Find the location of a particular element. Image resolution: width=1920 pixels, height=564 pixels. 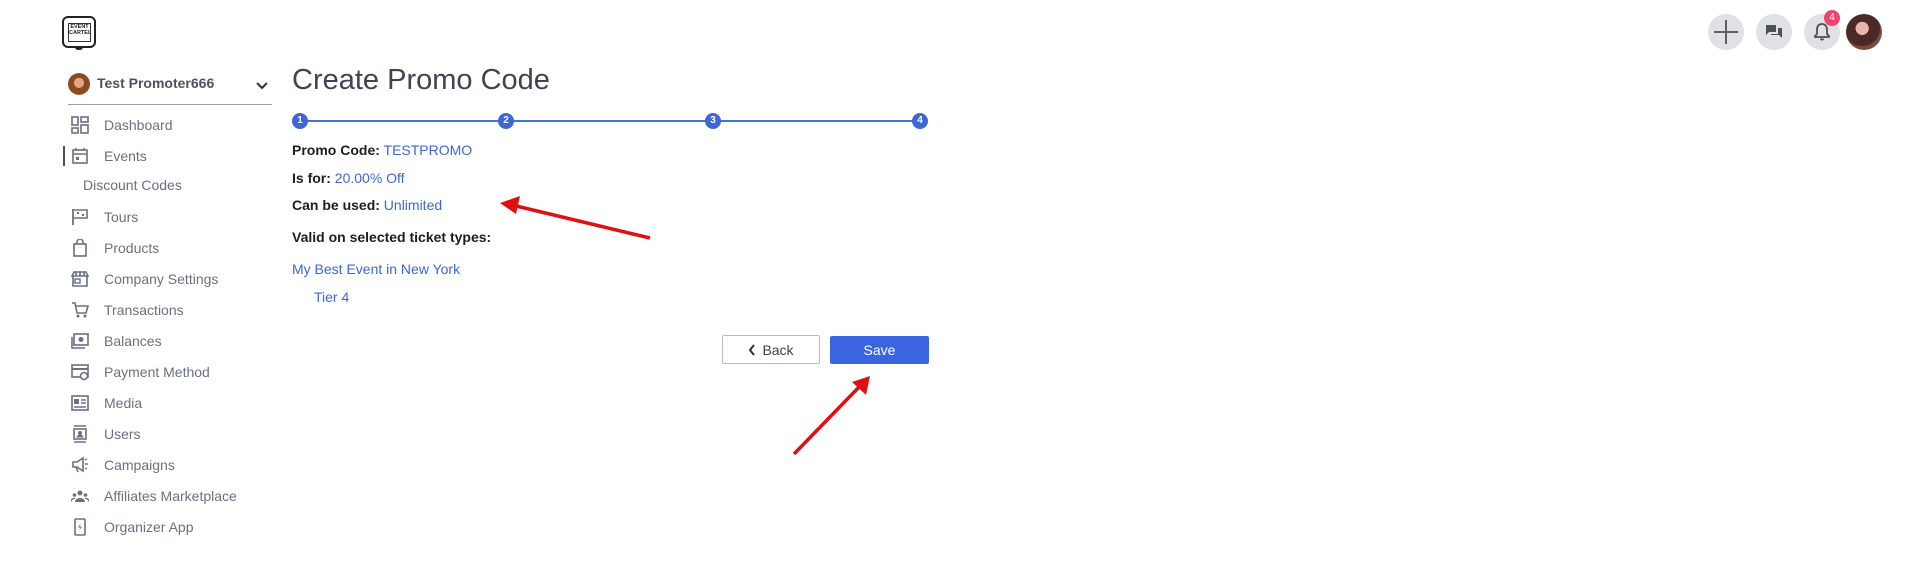

annotation-arrows is located at coordinates (685, 326).